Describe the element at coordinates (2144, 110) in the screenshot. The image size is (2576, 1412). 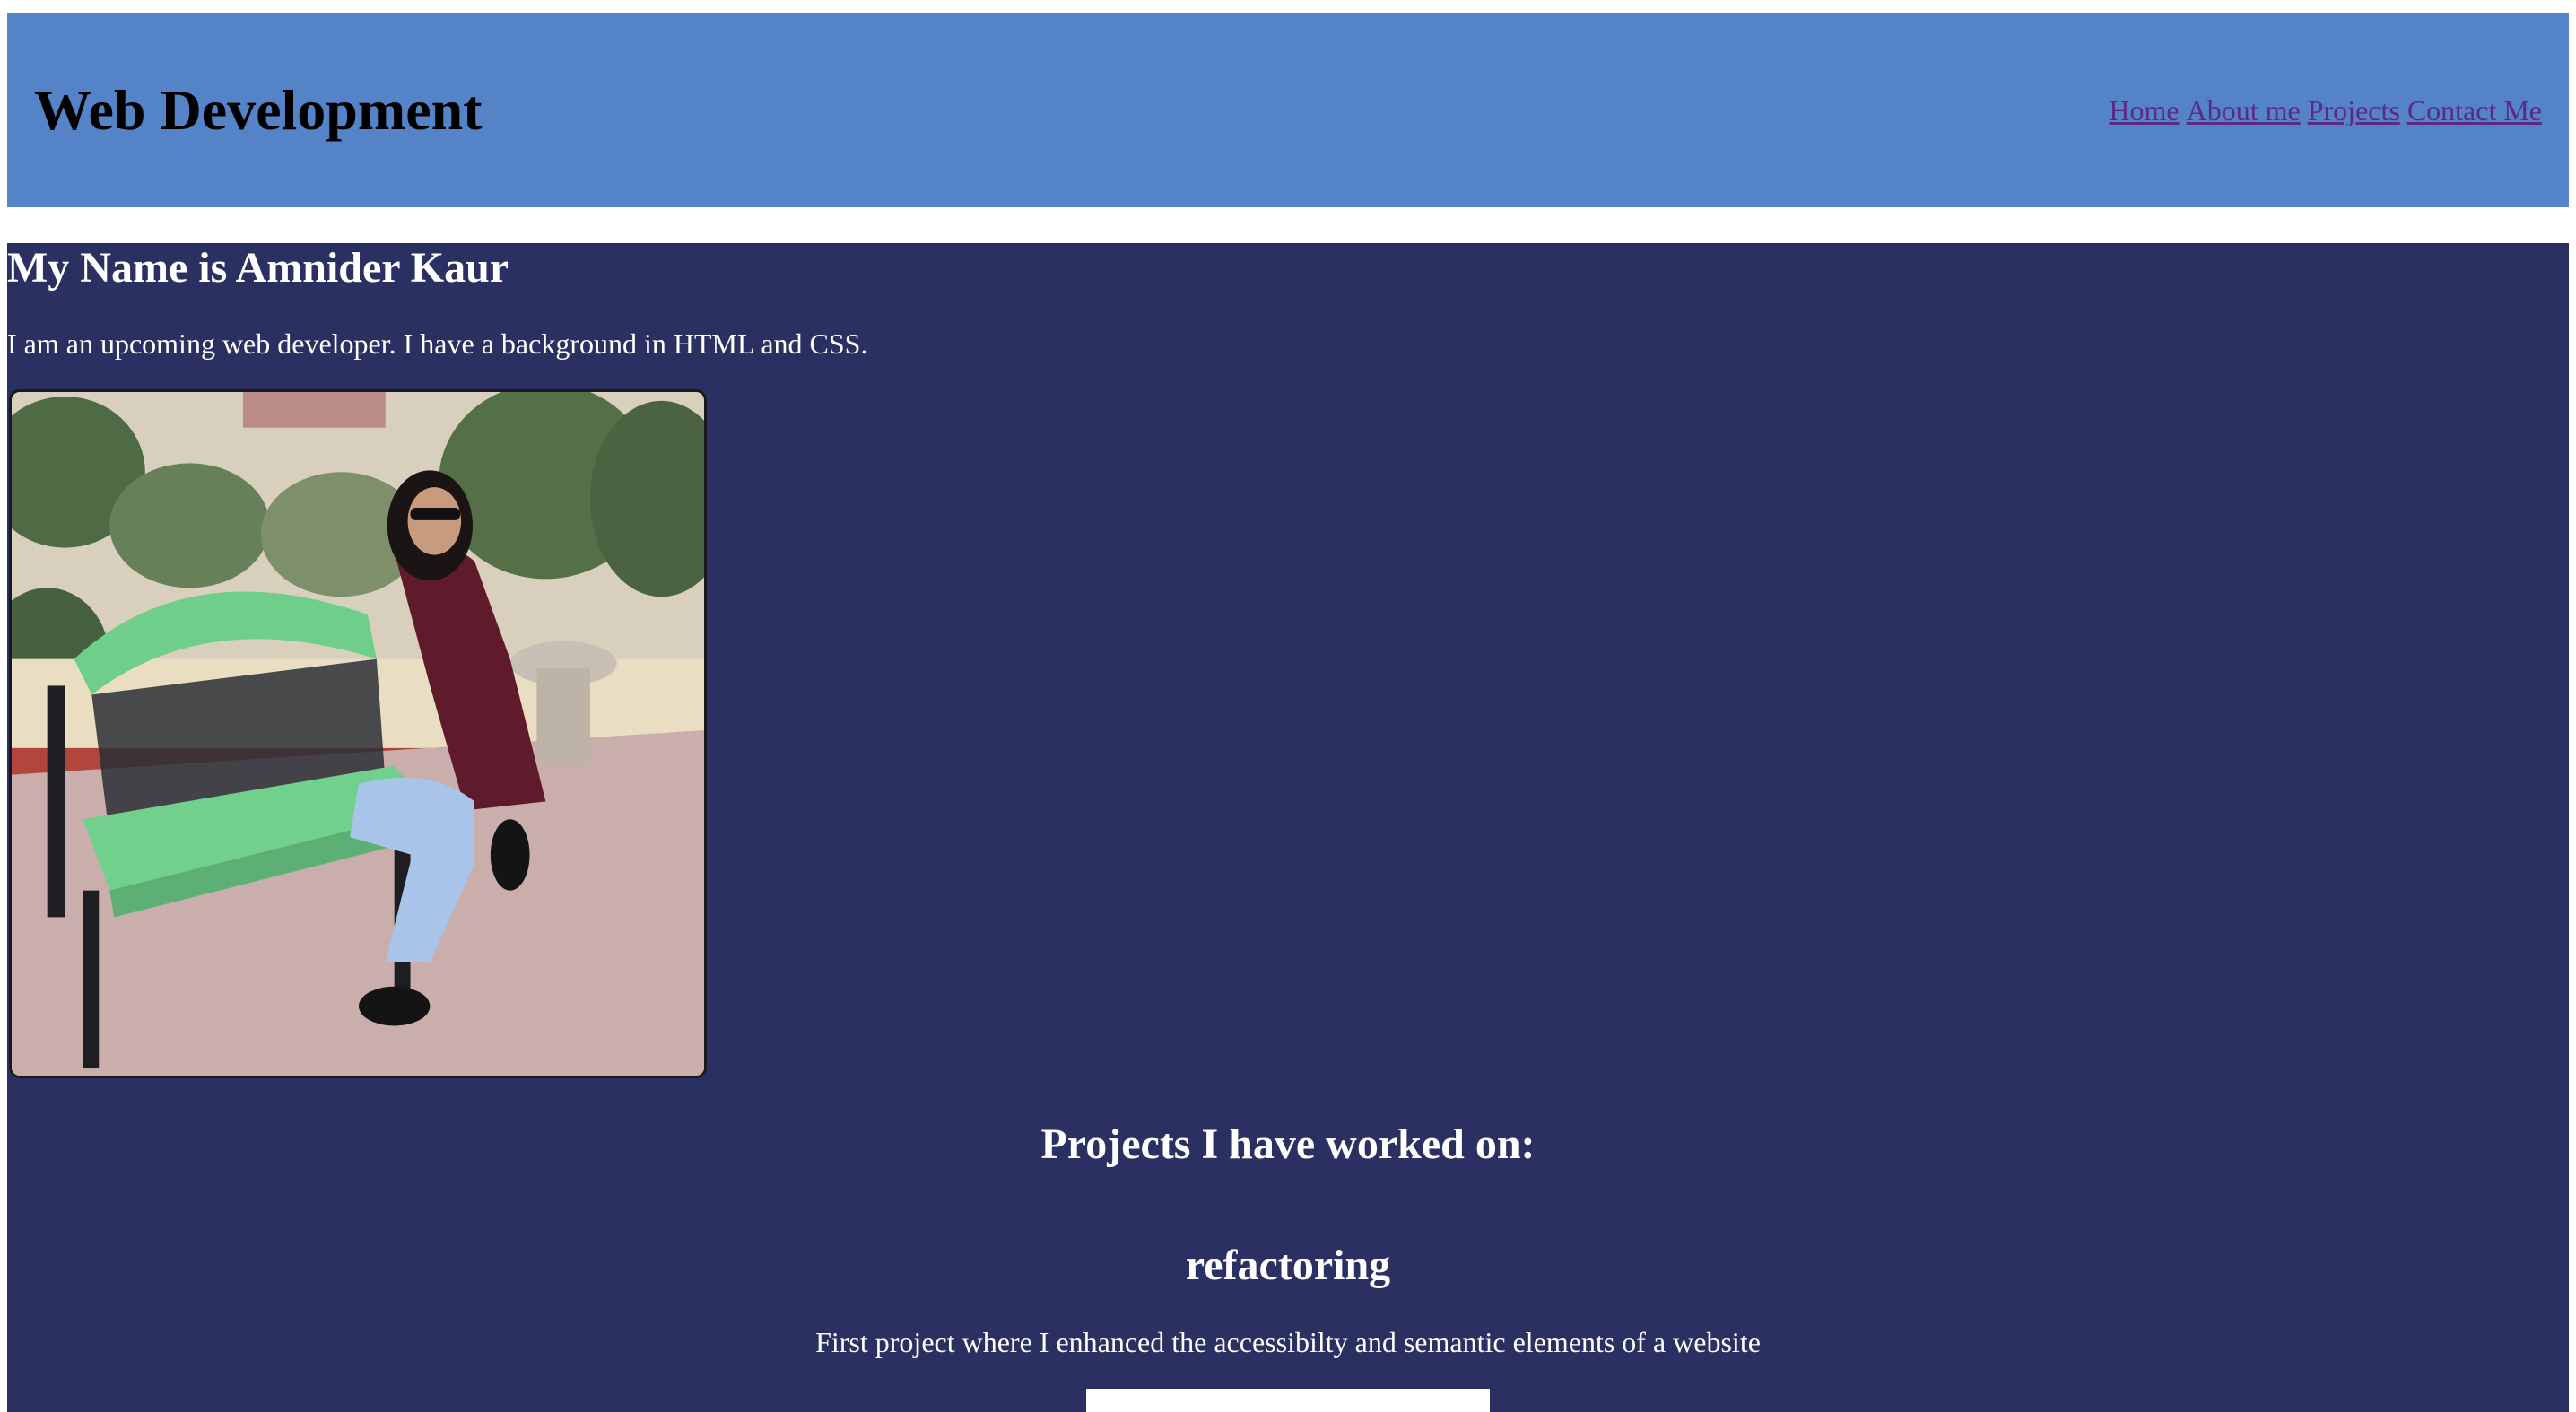
I see `nav-link-home: Home` at that location.